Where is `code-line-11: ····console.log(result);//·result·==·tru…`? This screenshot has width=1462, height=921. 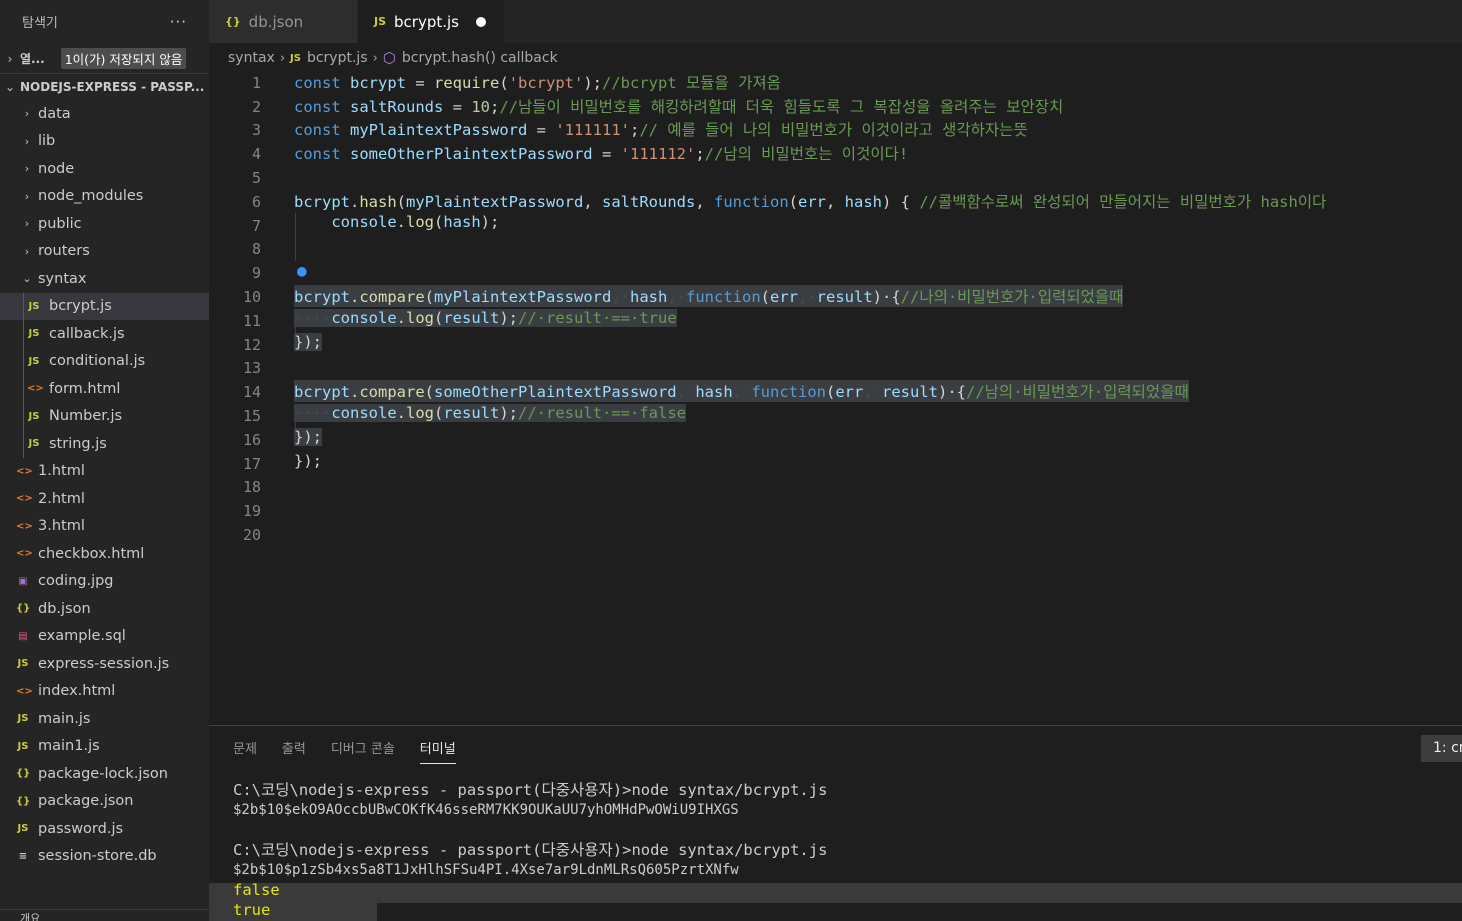 code-line-11: ····console.log(result);//·result·==·tru… is located at coordinates (485, 318).